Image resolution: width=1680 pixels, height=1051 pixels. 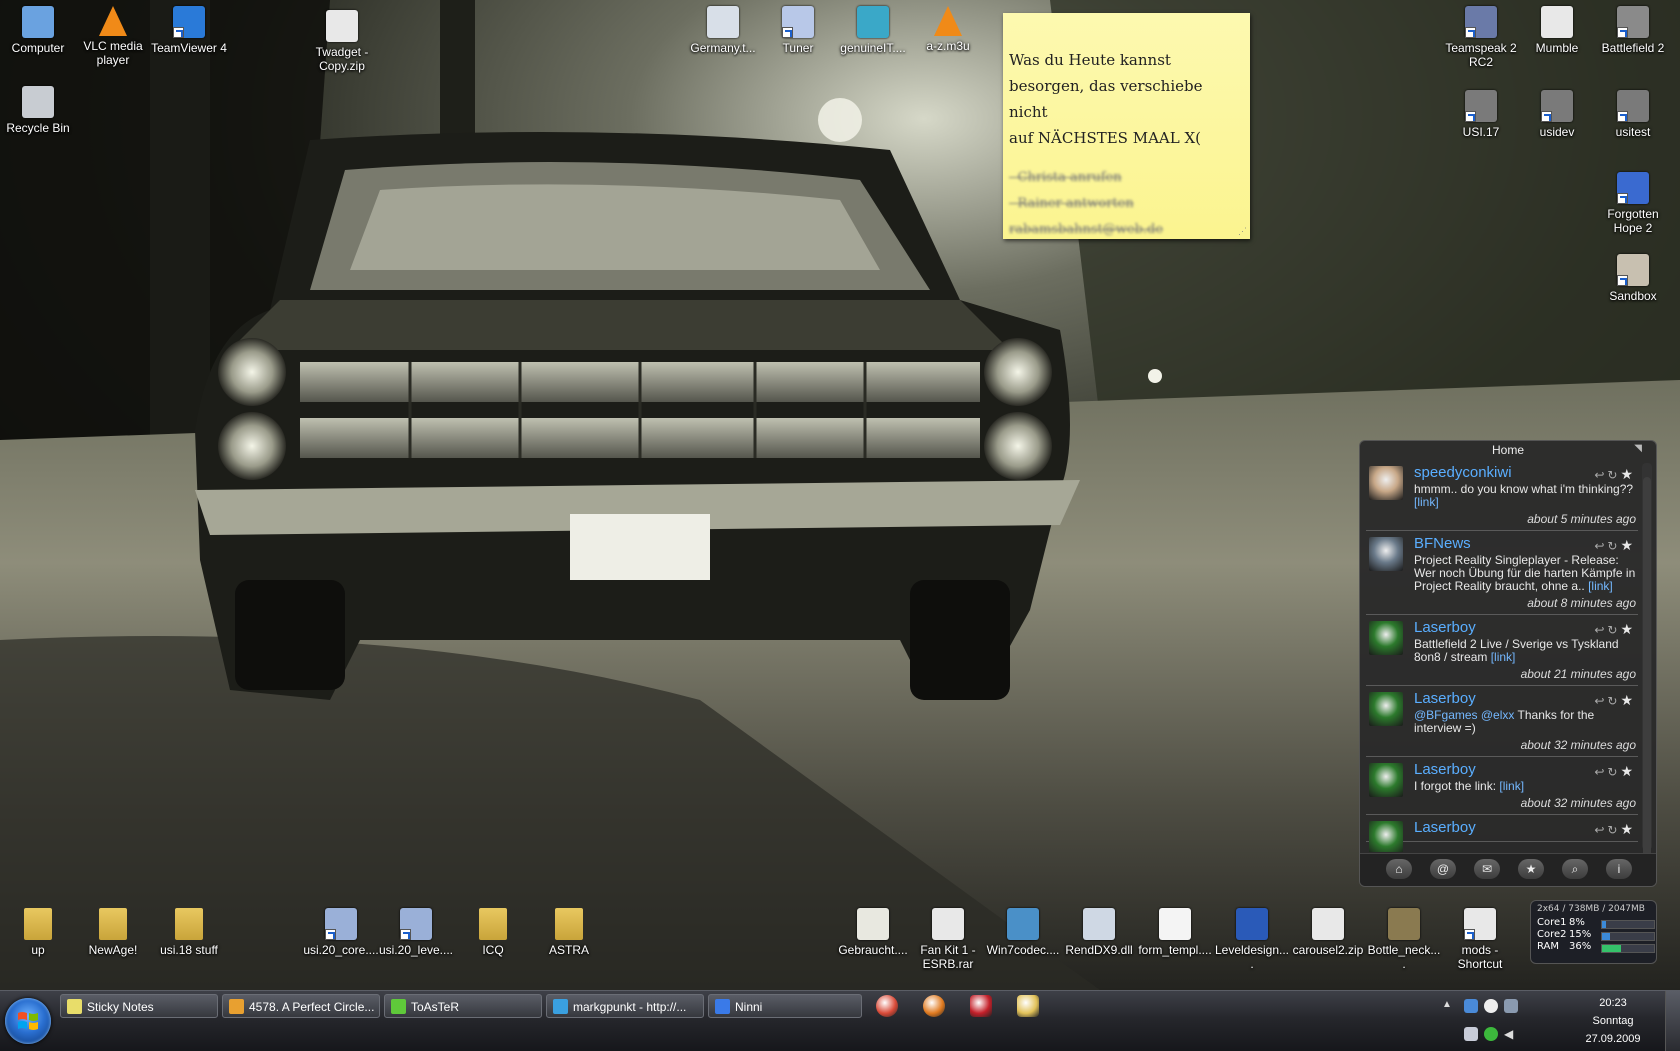 I want to click on at-icon: @, so click(x=1443, y=869).